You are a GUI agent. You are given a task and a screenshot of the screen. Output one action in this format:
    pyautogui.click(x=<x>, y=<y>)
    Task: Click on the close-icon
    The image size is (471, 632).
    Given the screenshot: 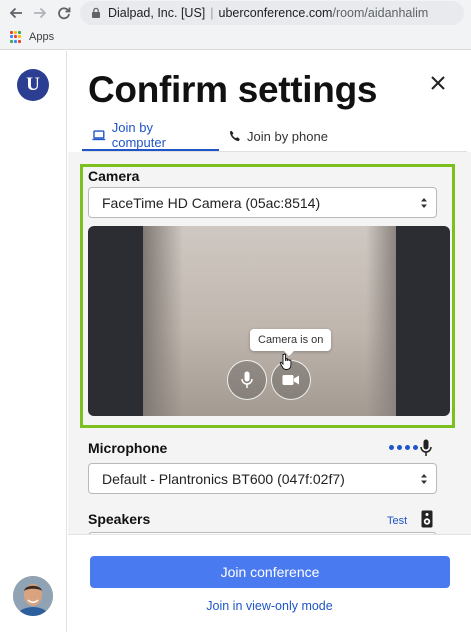 What is the action you would take?
    pyautogui.click(x=438, y=83)
    